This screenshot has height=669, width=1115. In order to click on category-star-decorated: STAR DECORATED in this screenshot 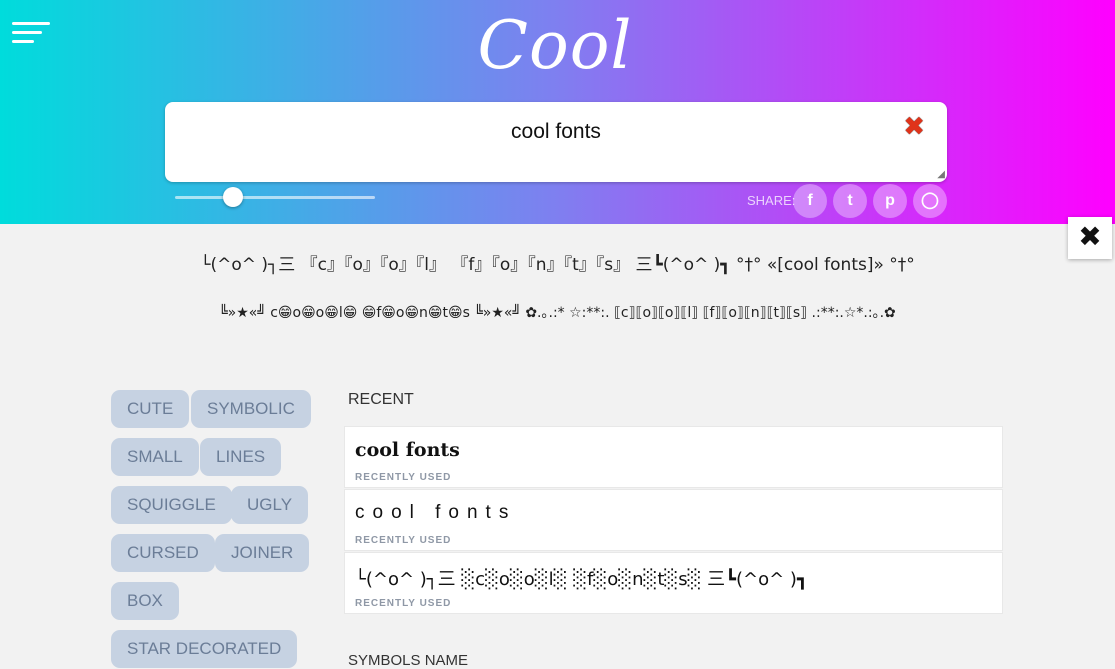, I will do `click(204, 649)`.